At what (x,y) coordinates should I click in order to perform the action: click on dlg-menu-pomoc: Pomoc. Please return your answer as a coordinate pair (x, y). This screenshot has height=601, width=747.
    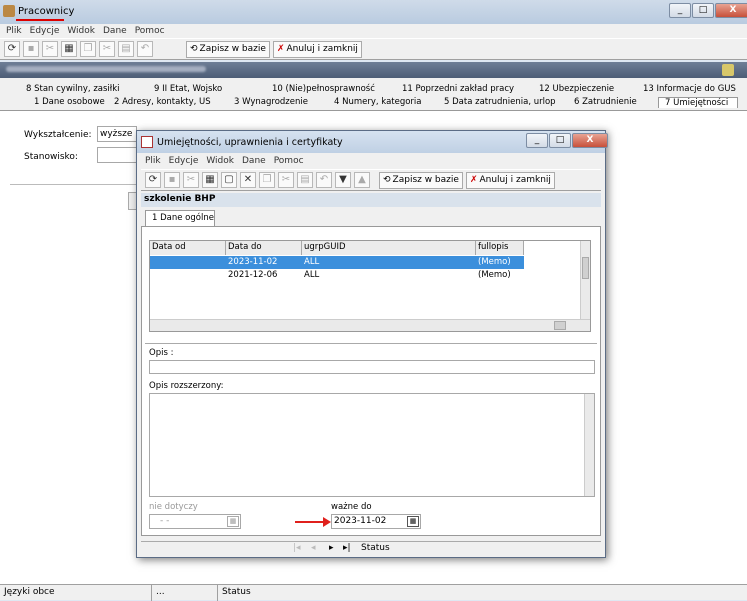
    Looking at the image, I should click on (289, 161).